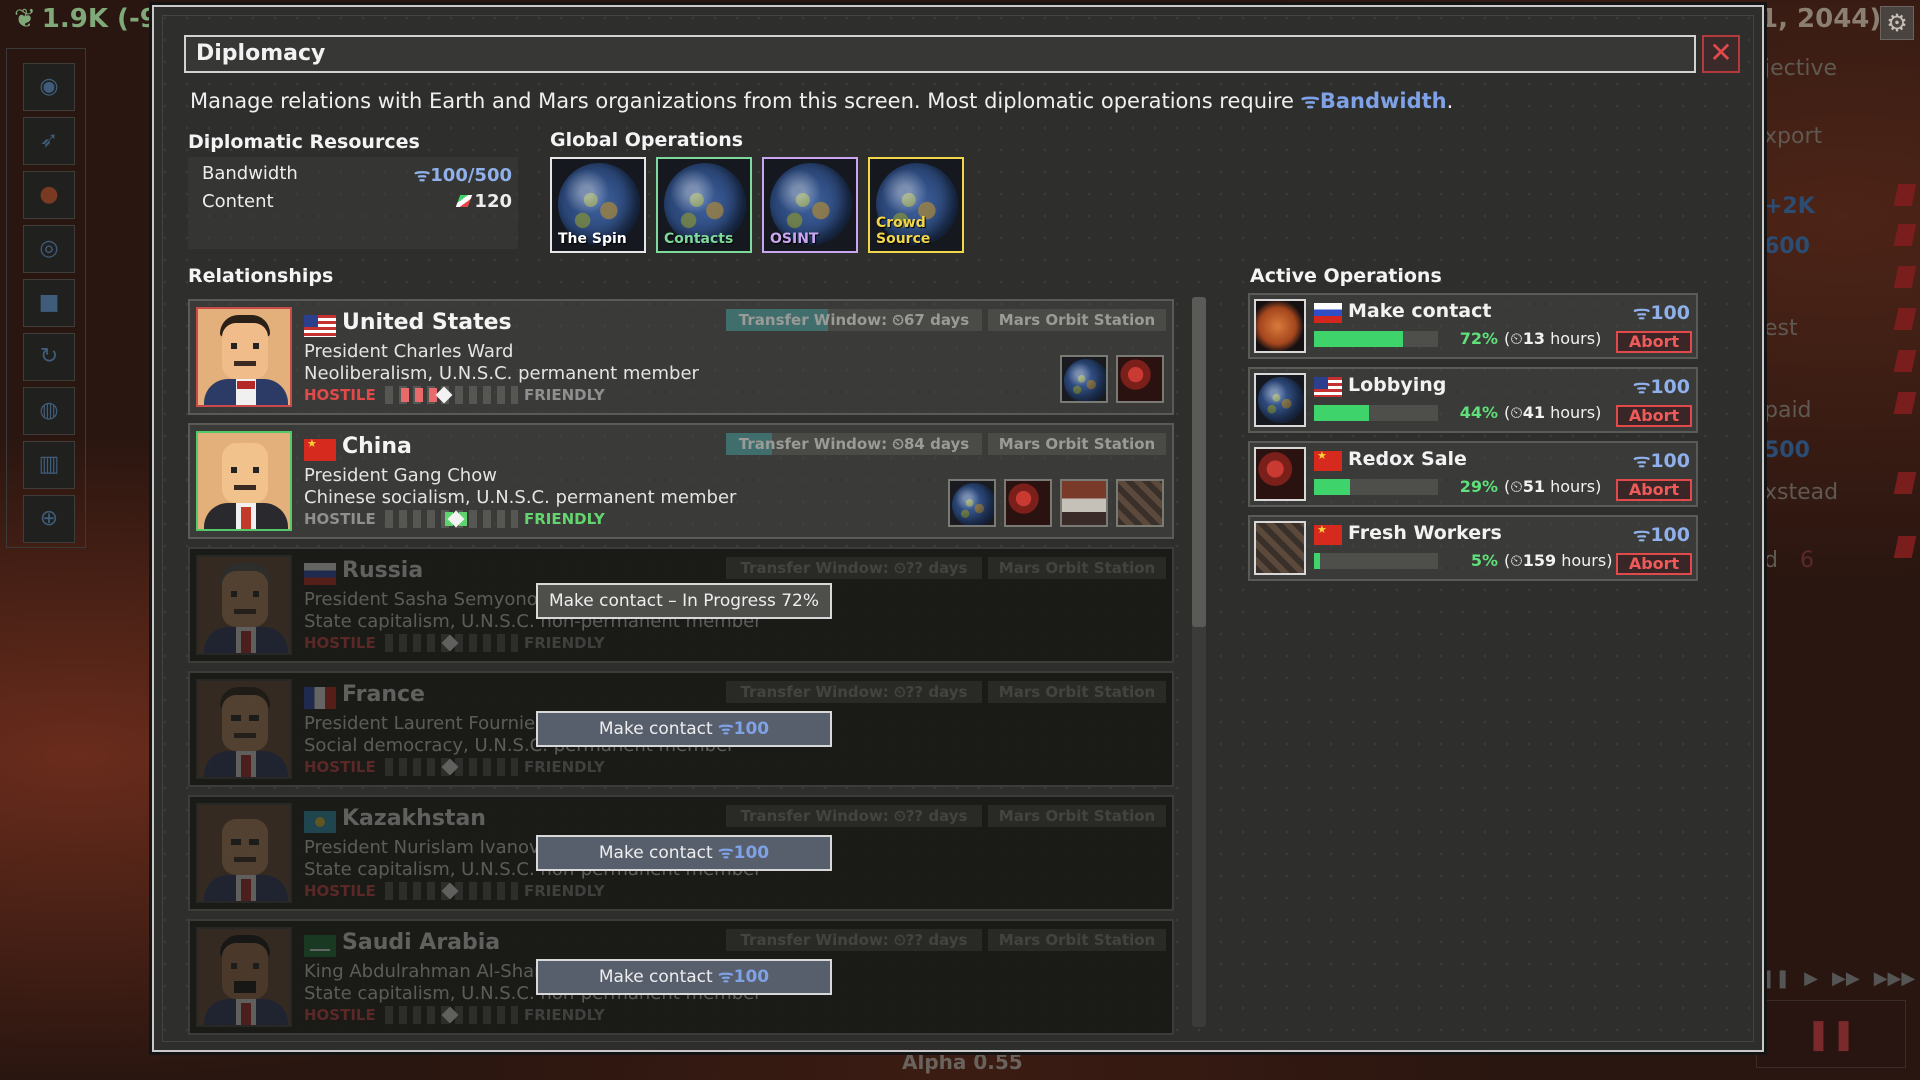 The height and width of the screenshot is (1080, 1920). Describe the element at coordinates (320, 574) in the screenshot. I see `russia-flag-icon` at that location.